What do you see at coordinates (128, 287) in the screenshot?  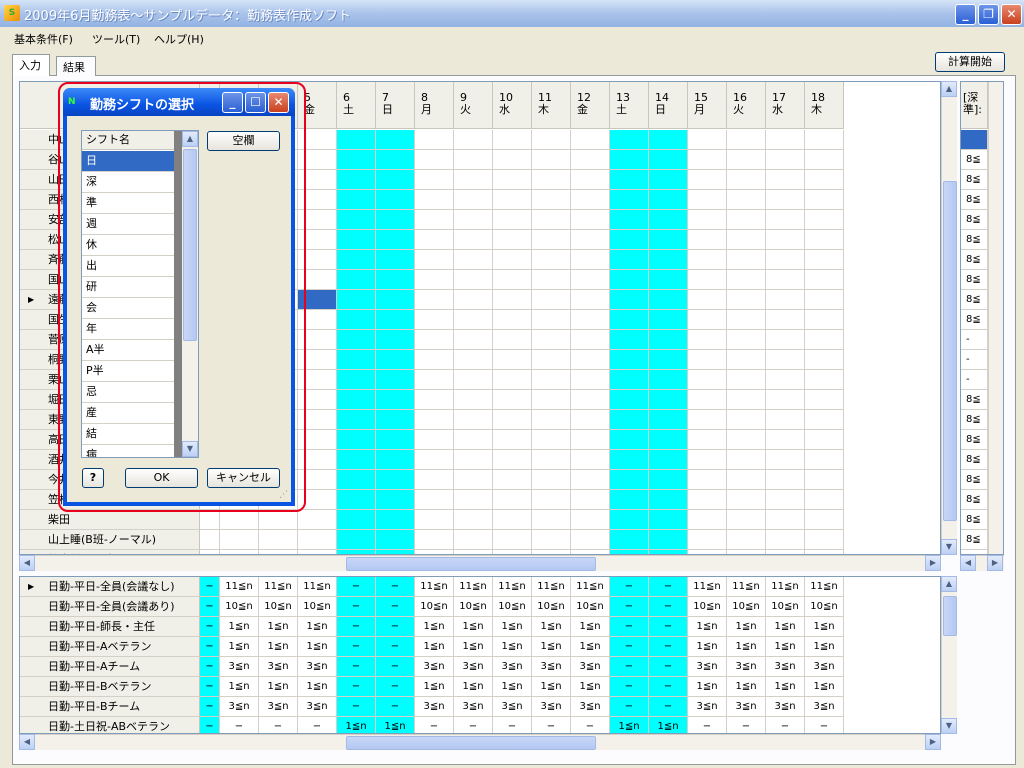 I see `shift-list-item: 研` at bounding box center [128, 287].